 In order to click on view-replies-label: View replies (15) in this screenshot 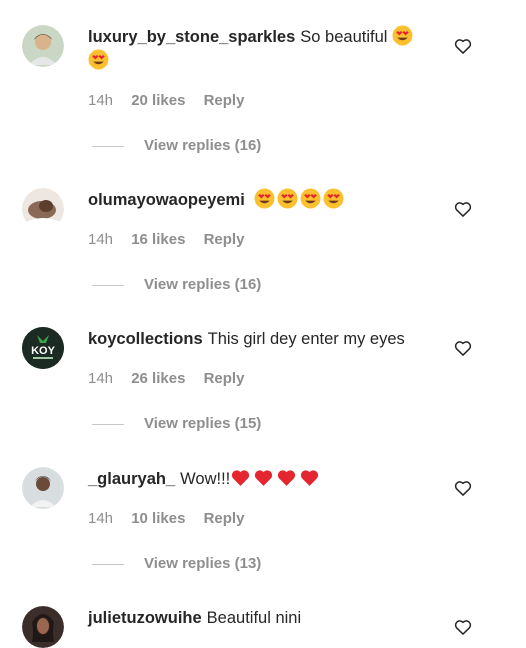, I will do `click(202, 423)`.